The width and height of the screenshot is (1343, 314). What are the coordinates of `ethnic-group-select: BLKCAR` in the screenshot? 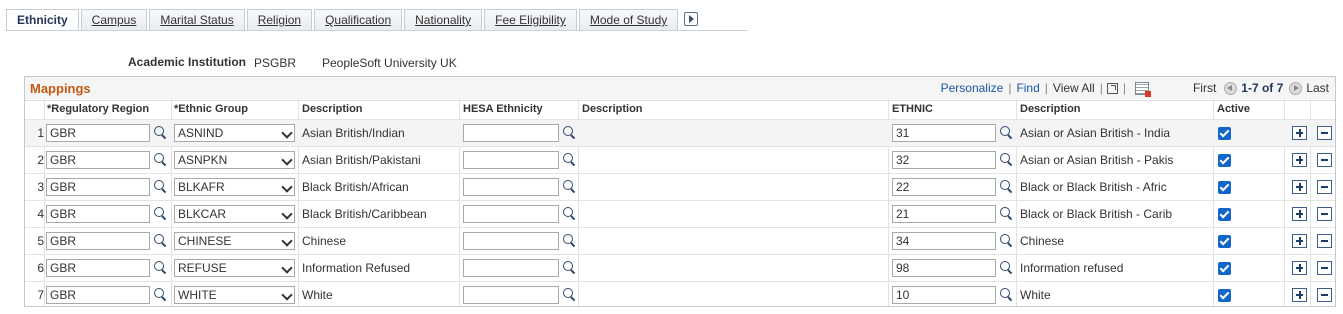 It's located at (234, 214).